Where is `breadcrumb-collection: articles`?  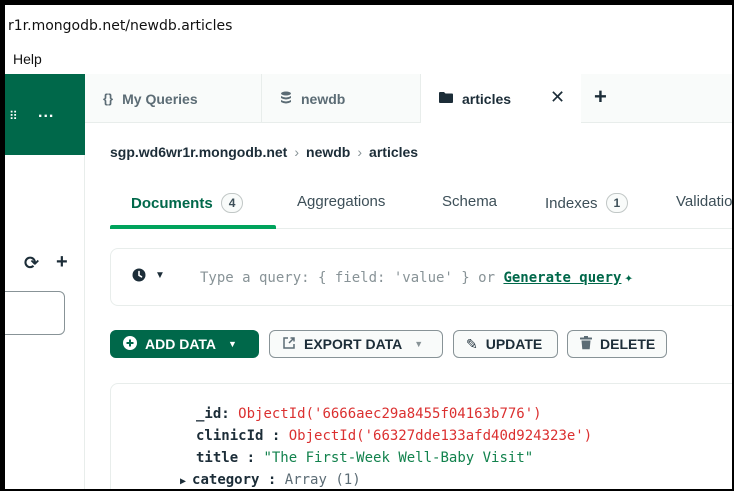
breadcrumb-collection: articles is located at coordinates (394, 152).